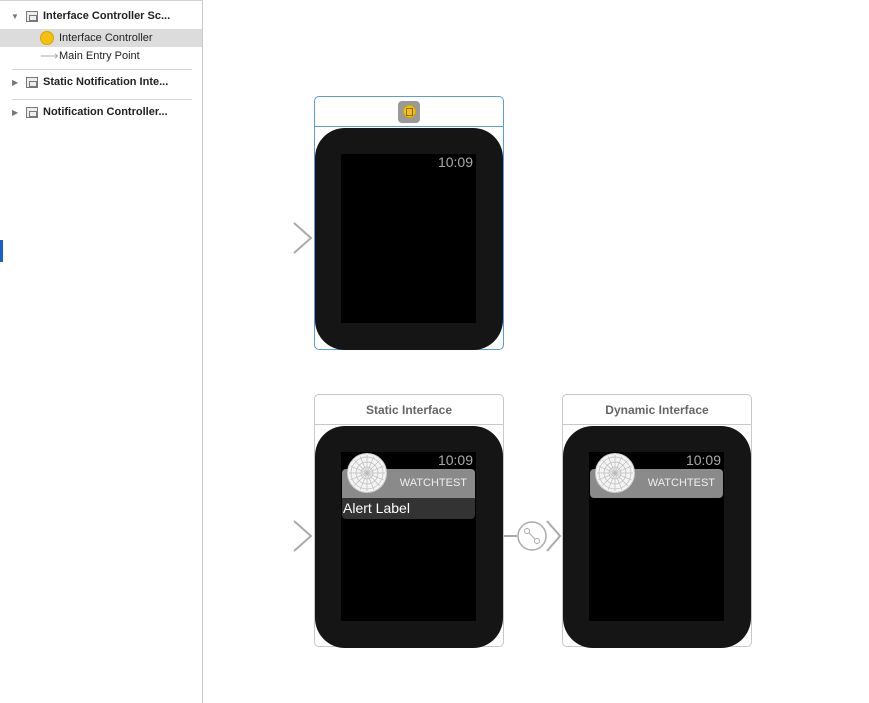 The image size is (869, 703). What do you see at coordinates (1, 251) in the screenshot?
I see `resize-marker` at bounding box center [1, 251].